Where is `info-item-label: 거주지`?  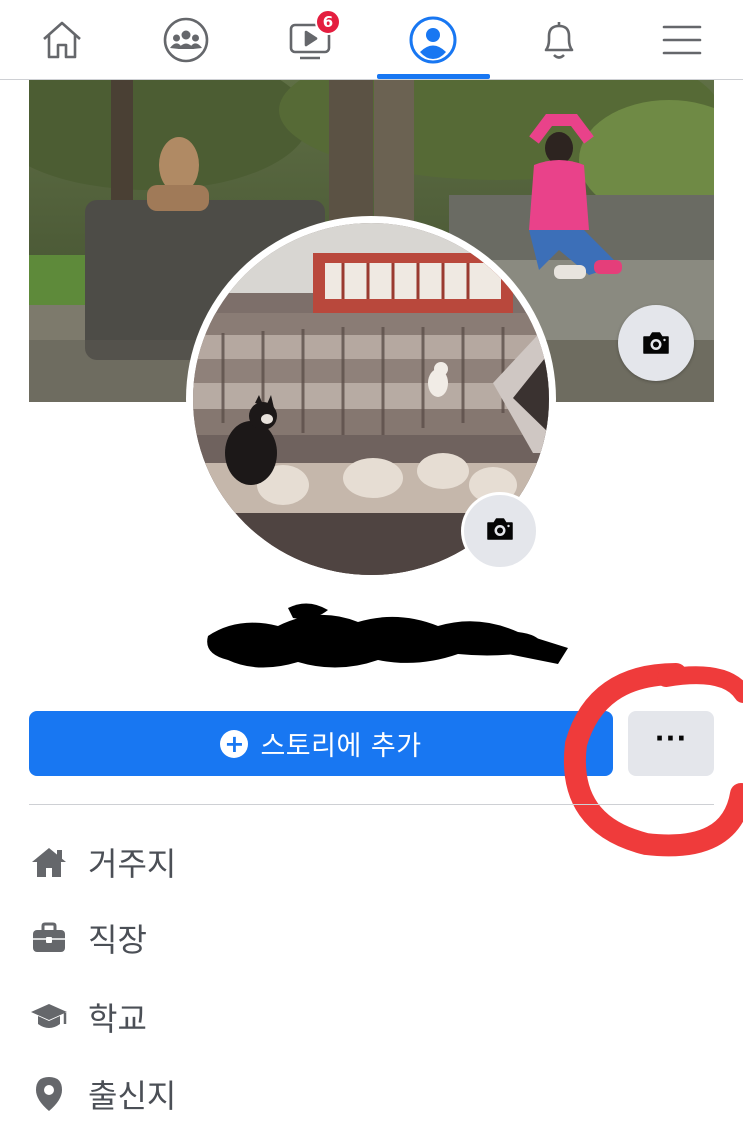 info-item-label: 거주지 is located at coordinates (132, 864).